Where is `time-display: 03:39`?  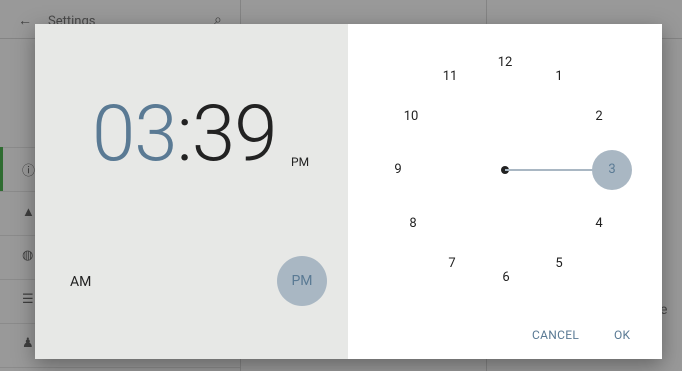 time-display: 03:39 is located at coordinates (184, 135).